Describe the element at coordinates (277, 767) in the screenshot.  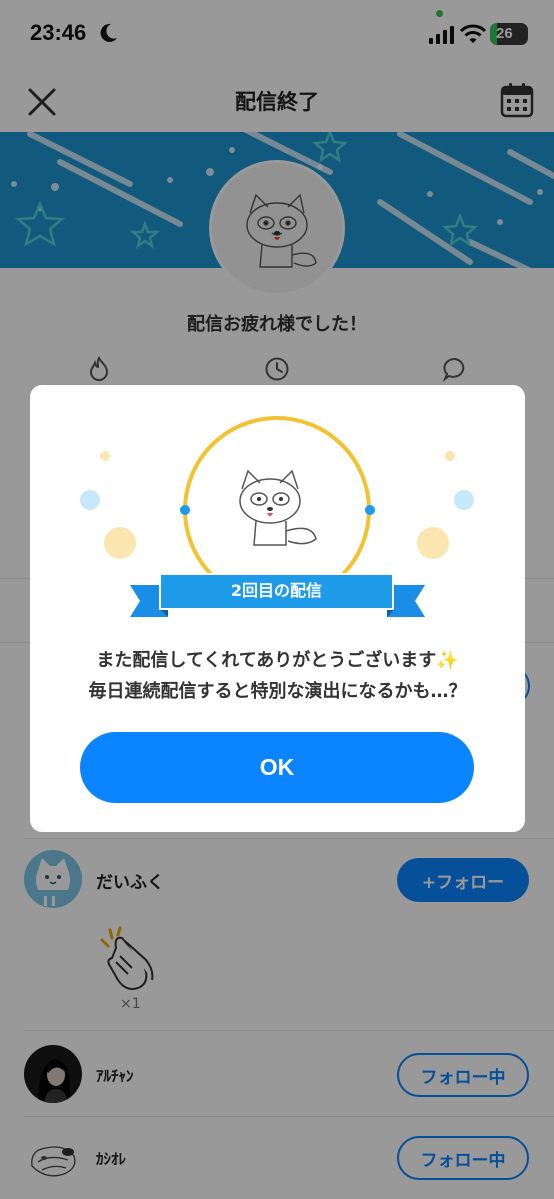
I see `ok-button: OK` at that location.